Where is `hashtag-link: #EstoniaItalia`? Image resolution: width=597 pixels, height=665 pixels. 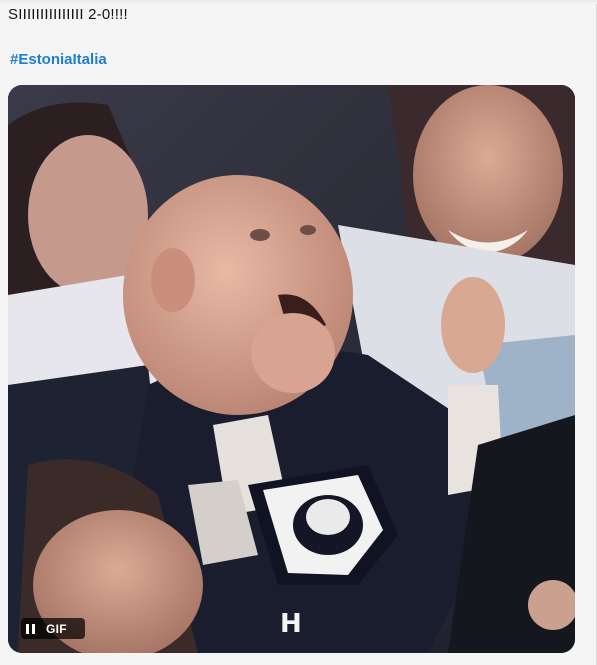 hashtag-link: #EstoniaItalia is located at coordinates (58, 59).